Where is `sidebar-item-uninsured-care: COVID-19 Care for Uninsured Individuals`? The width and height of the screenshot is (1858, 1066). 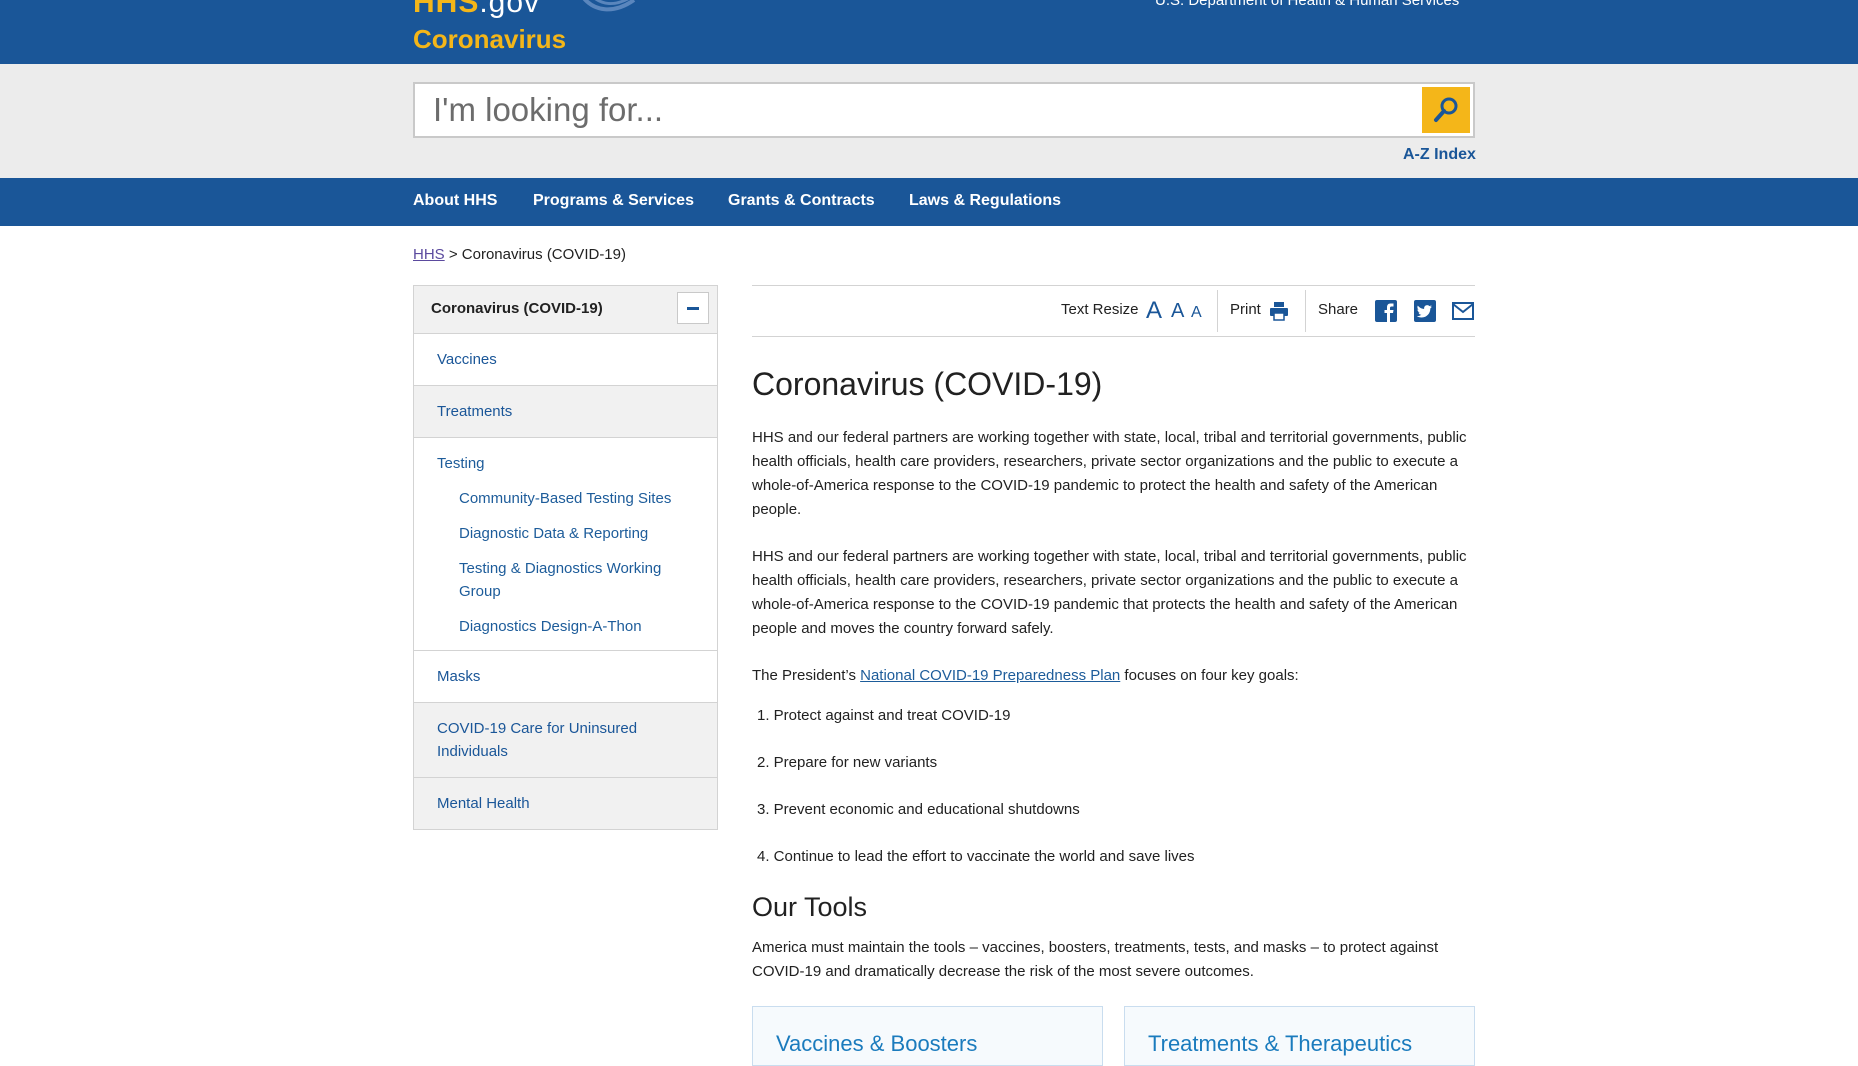
sidebar-item-uninsured-care: COVID-19 Care for Uninsured Individuals is located at coordinates (565, 740).